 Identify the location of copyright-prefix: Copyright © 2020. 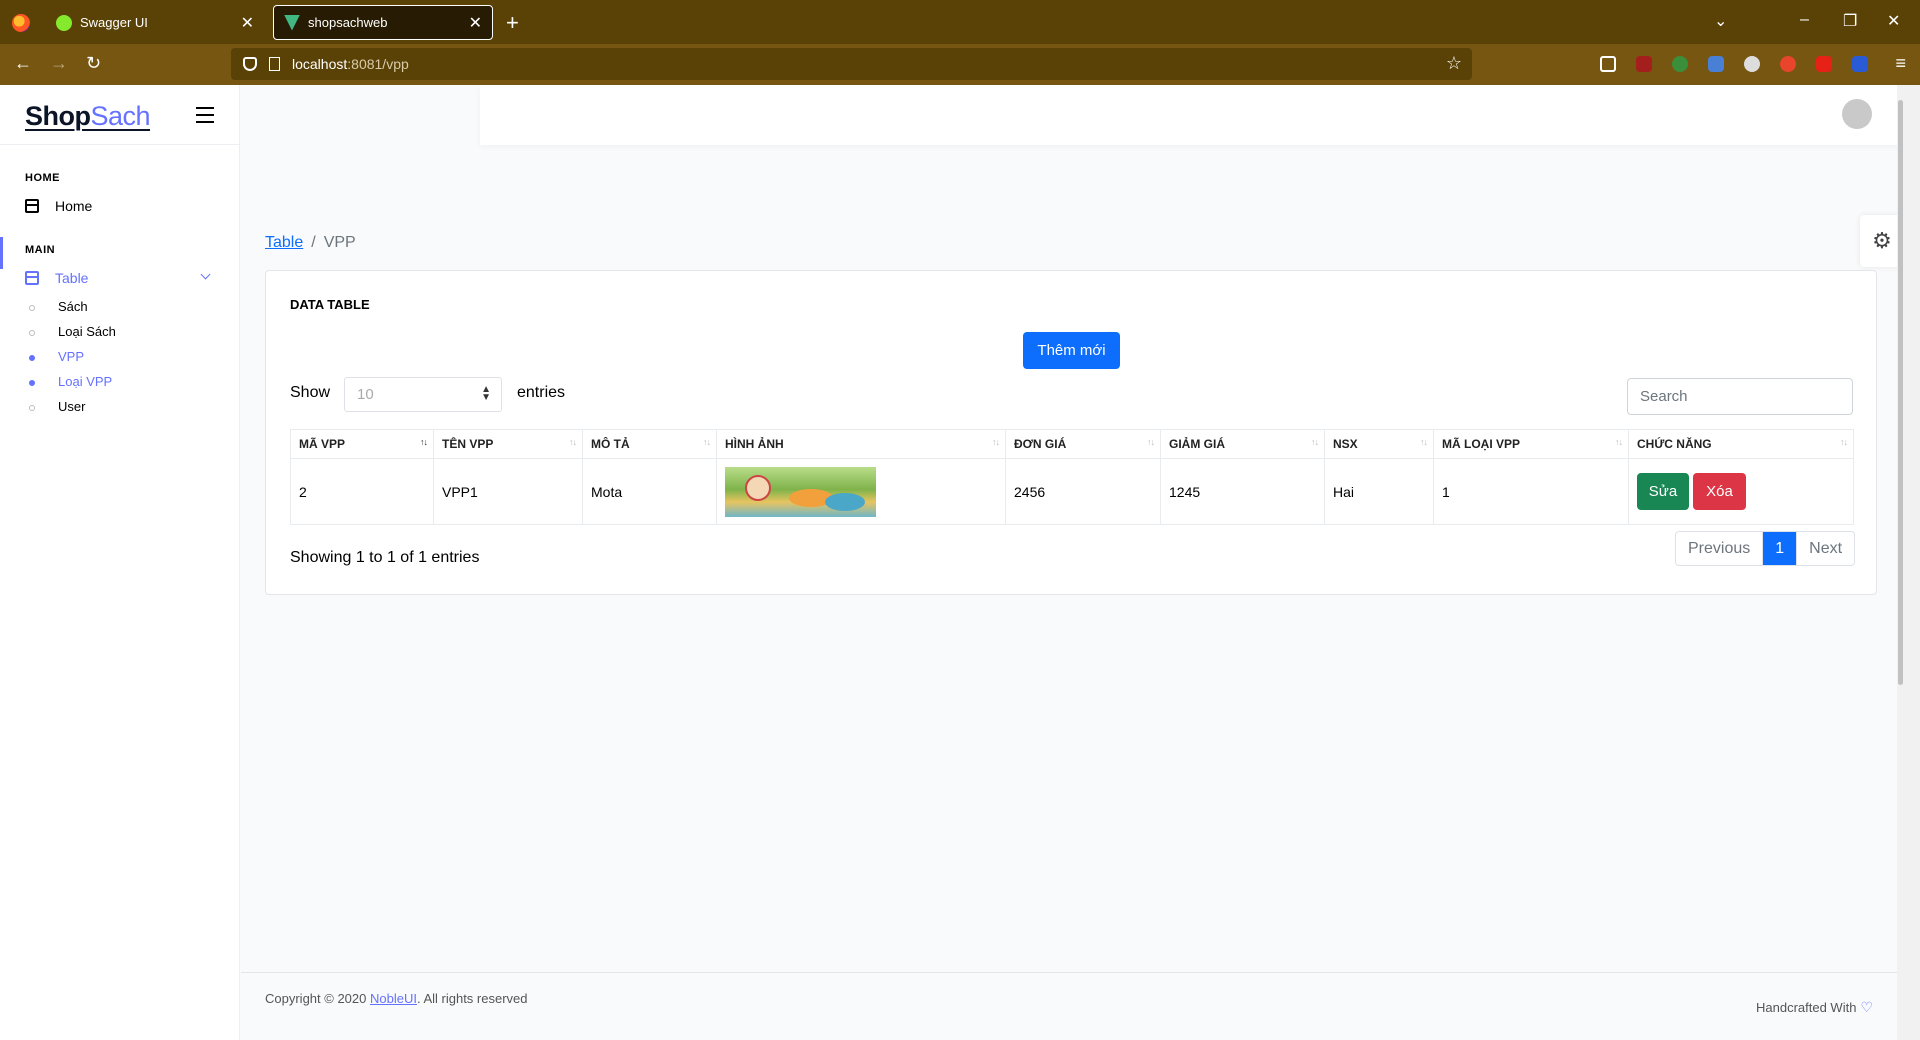
(317, 998).